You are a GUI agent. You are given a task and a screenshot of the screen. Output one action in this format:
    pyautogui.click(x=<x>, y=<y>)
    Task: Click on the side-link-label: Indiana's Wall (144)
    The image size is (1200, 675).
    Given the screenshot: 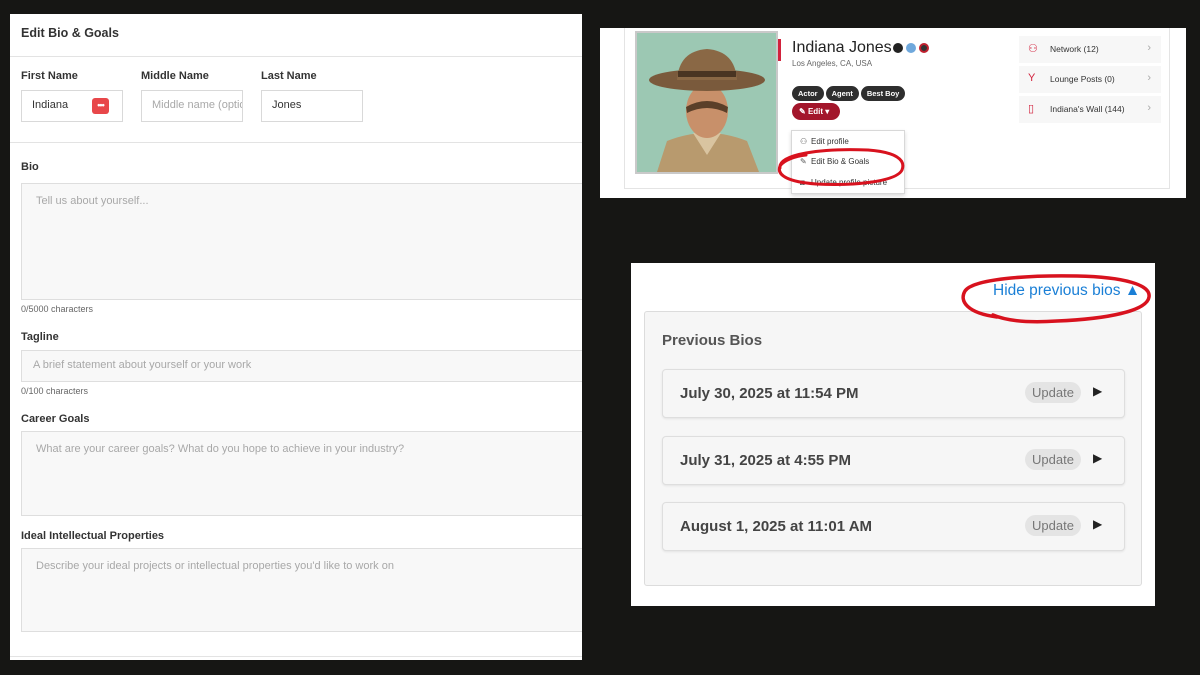 What is the action you would take?
    pyautogui.click(x=1087, y=109)
    